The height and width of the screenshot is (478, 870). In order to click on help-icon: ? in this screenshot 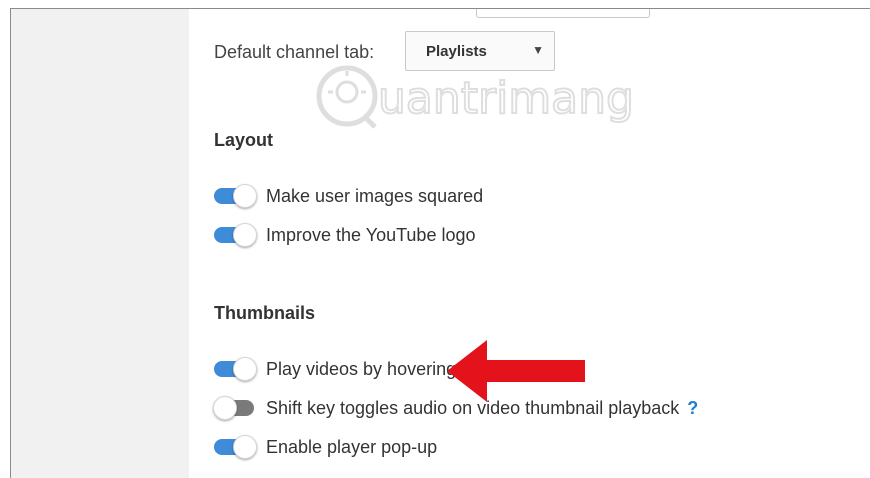, I will do `click(692, 408)`.